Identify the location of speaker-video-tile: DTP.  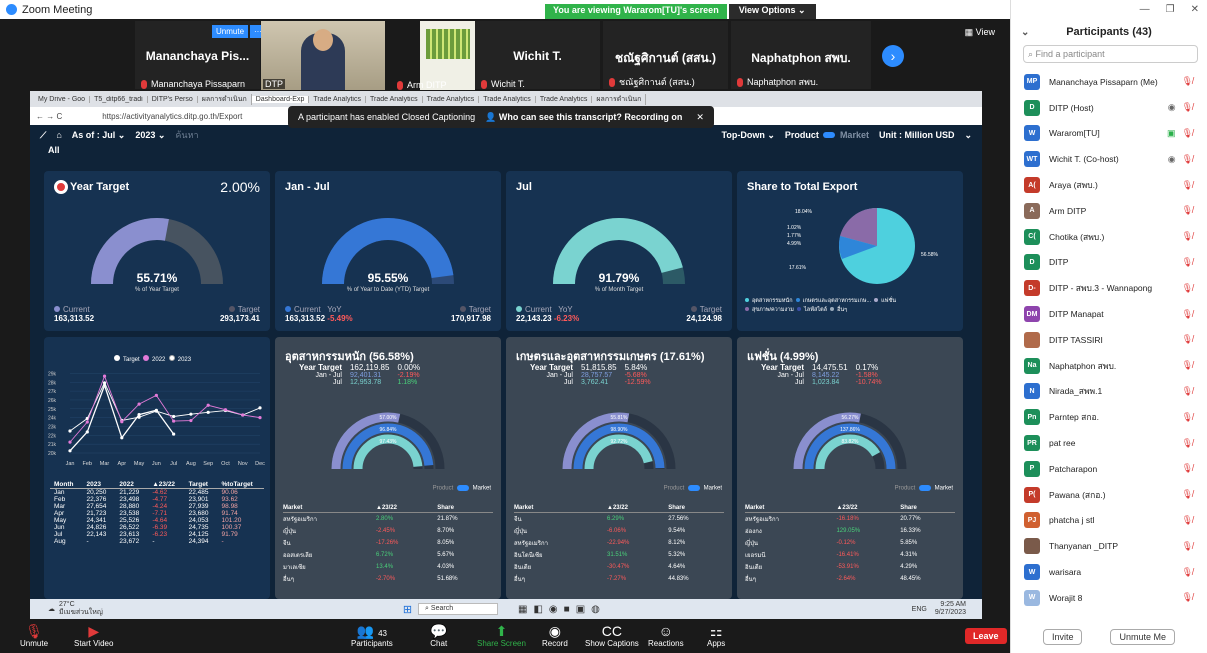
(323, 55).